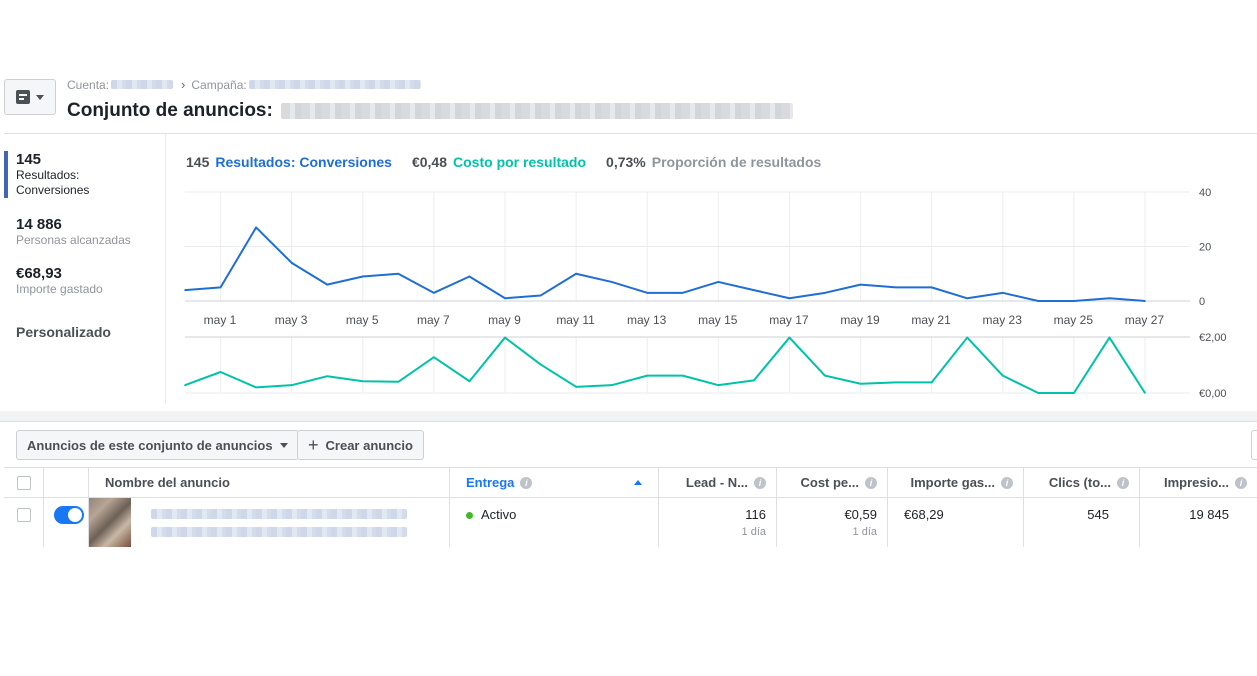 The height and width of the screenshot is (676, 1257). Describe the element at coordinates (362, 320) in the screenshot. I see `x-tick-label: may 5` at that location.